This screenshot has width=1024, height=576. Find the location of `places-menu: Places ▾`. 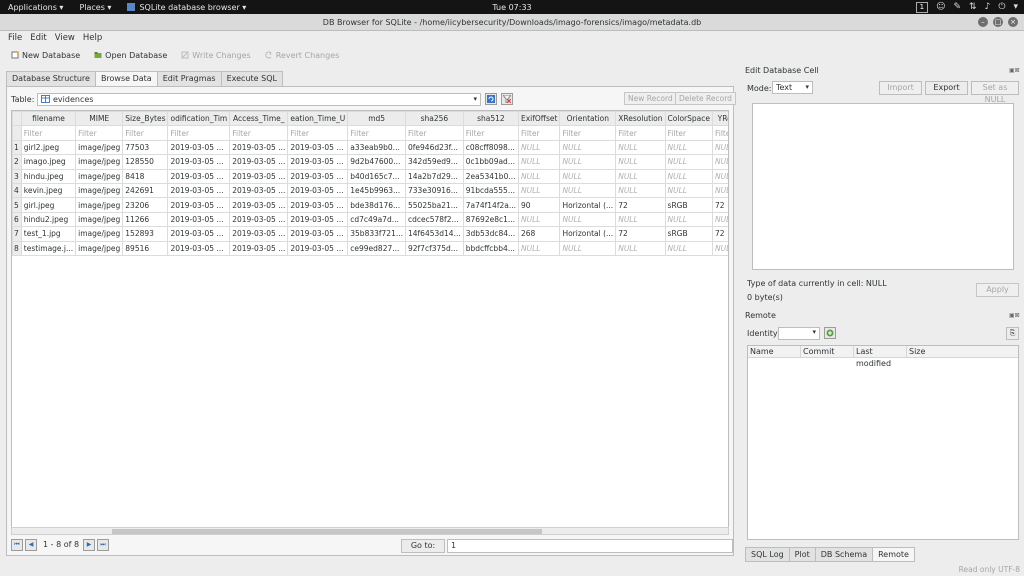

places-menu: Places ▾ is located at coordinates (95, 7).